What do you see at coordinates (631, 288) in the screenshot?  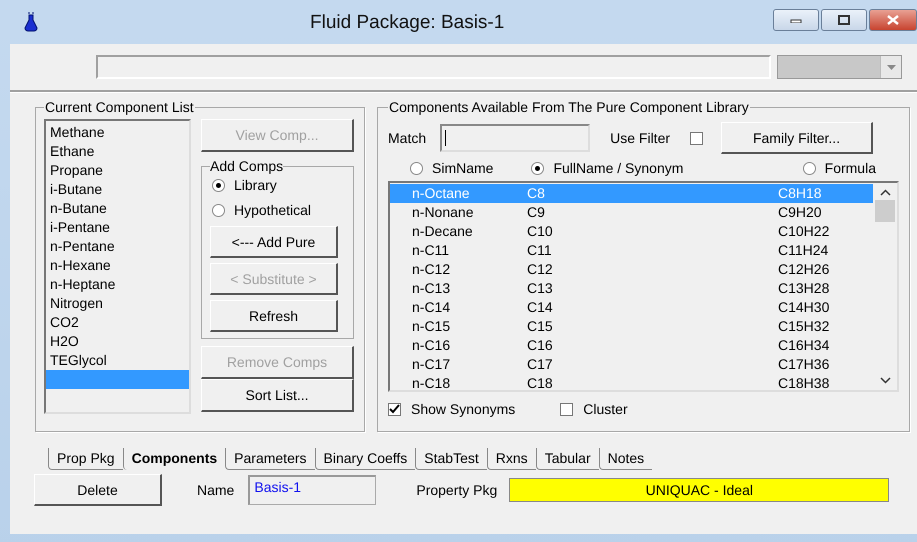 I see `library-row: n-C13 C13 C13H28` at bounding box center [631, 288].